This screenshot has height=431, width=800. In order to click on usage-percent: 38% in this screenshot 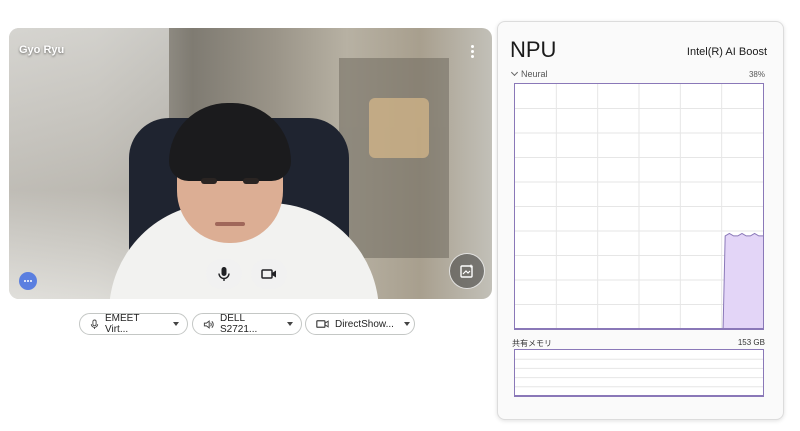, I will do `click(756, 74)`.